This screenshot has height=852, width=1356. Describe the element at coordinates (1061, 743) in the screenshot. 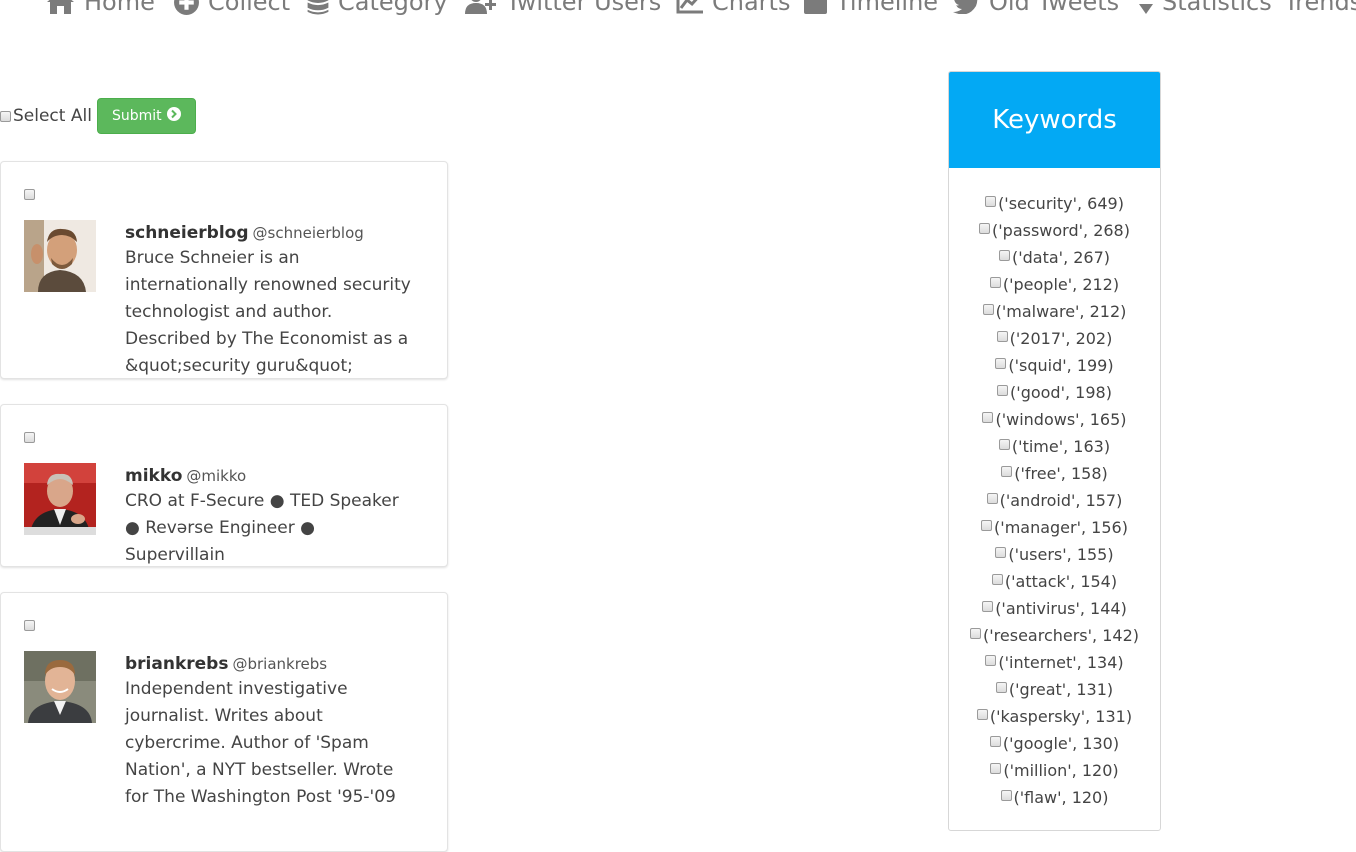

I see `keyword-label: ('google', 130)` at that location.